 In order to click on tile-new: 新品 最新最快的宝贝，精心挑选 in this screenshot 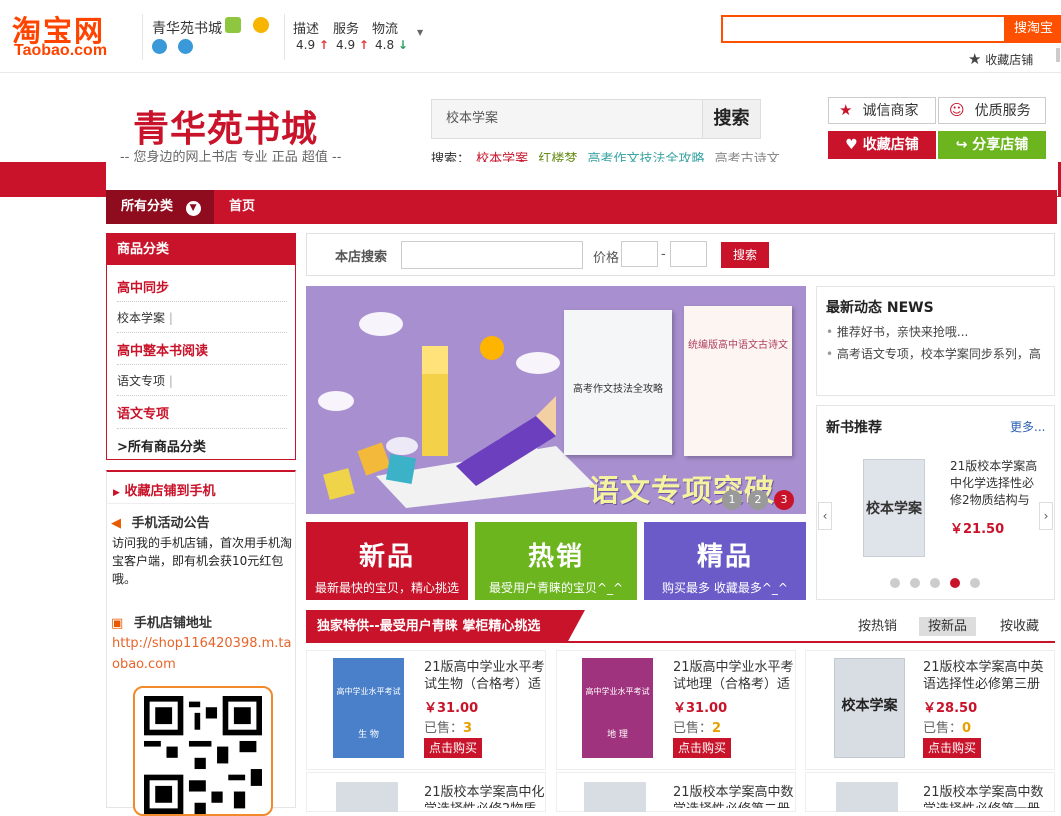, I will do `click(387, 561)`.